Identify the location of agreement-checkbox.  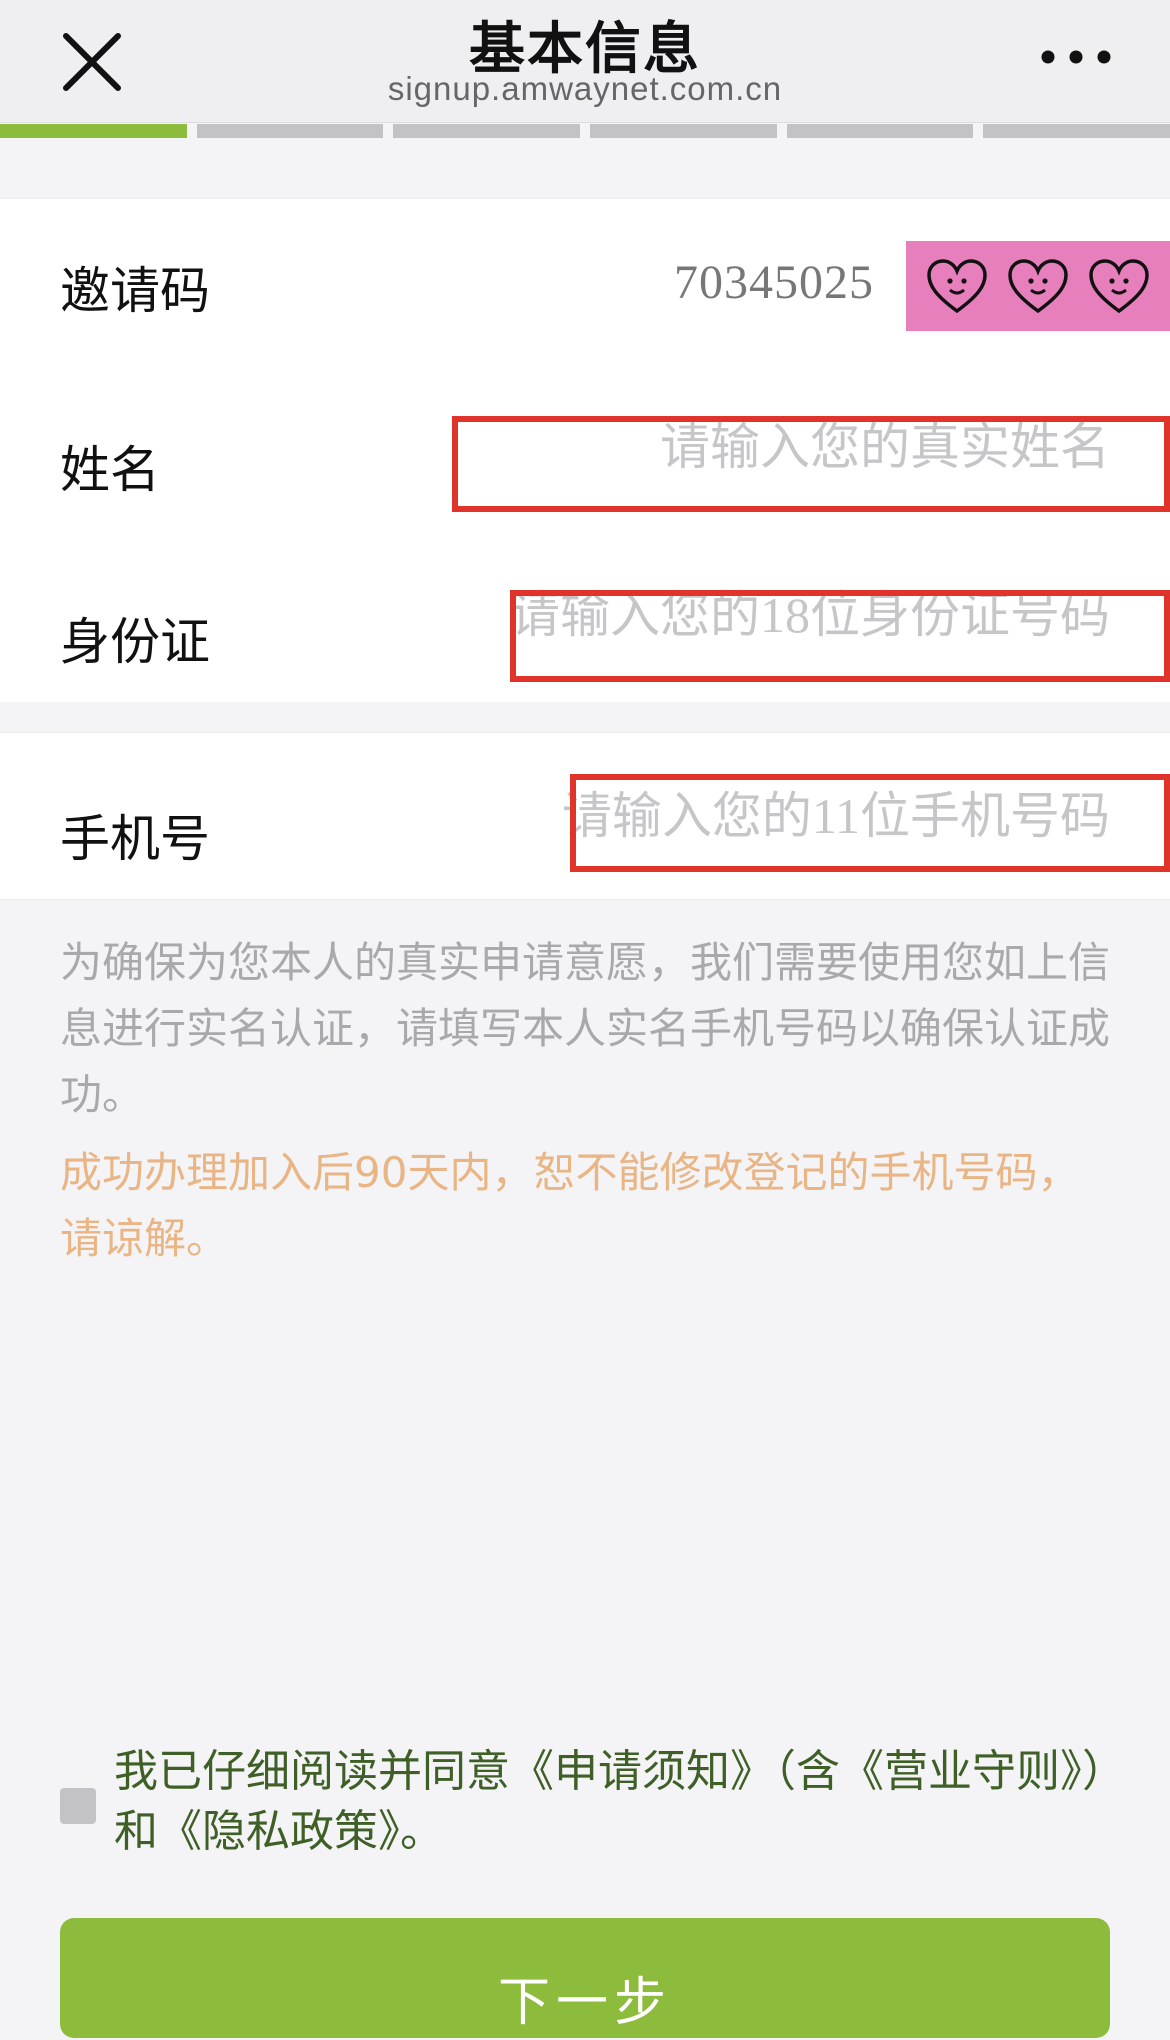
(78, 1806).